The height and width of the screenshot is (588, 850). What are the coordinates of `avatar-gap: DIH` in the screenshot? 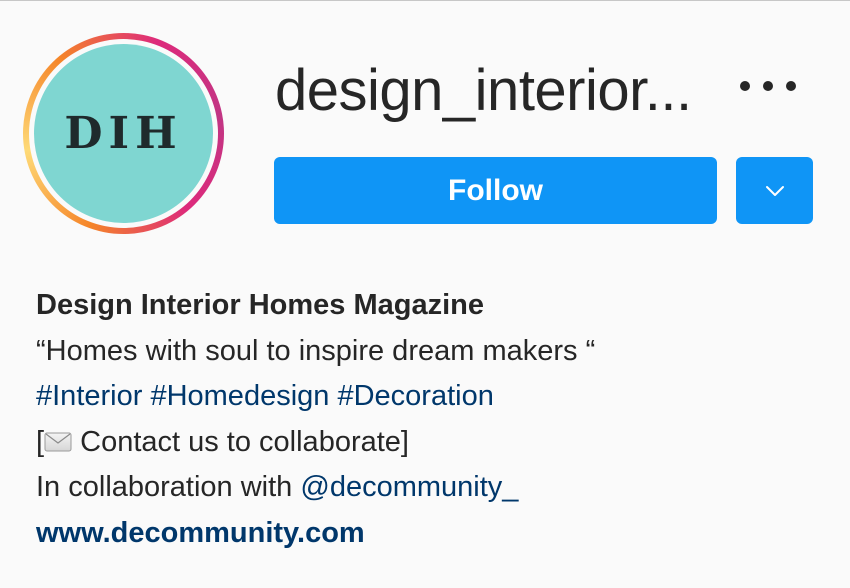 It's located at (123, 133).